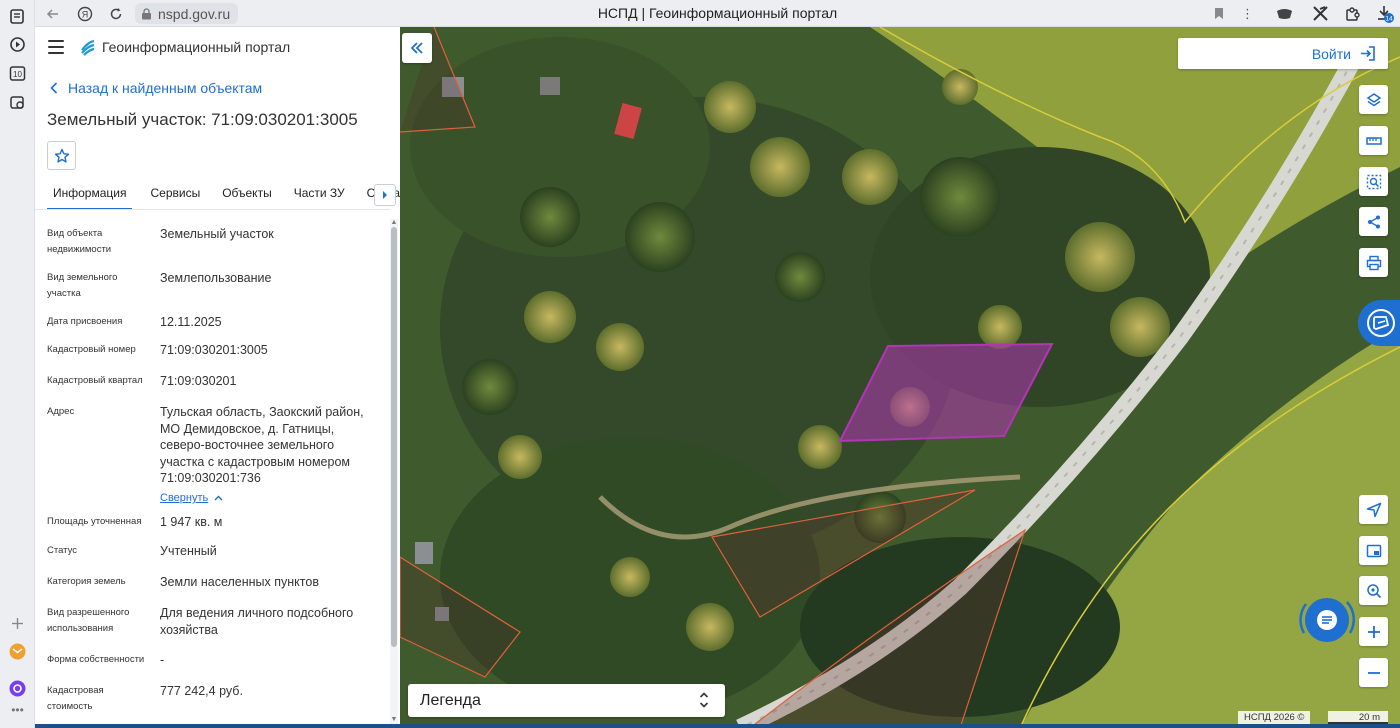 The width and height of the screenshot is (1400, 728). I want to click on counter-icon: 10, so click(17, 73).